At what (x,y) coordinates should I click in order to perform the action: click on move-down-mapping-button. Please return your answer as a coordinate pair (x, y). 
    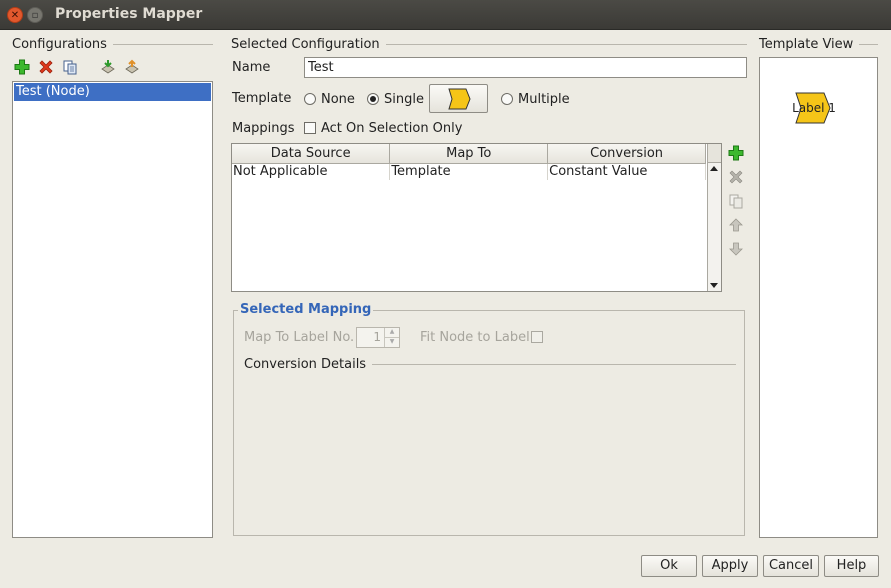
    Looking at the image, I should click on (736, 249).